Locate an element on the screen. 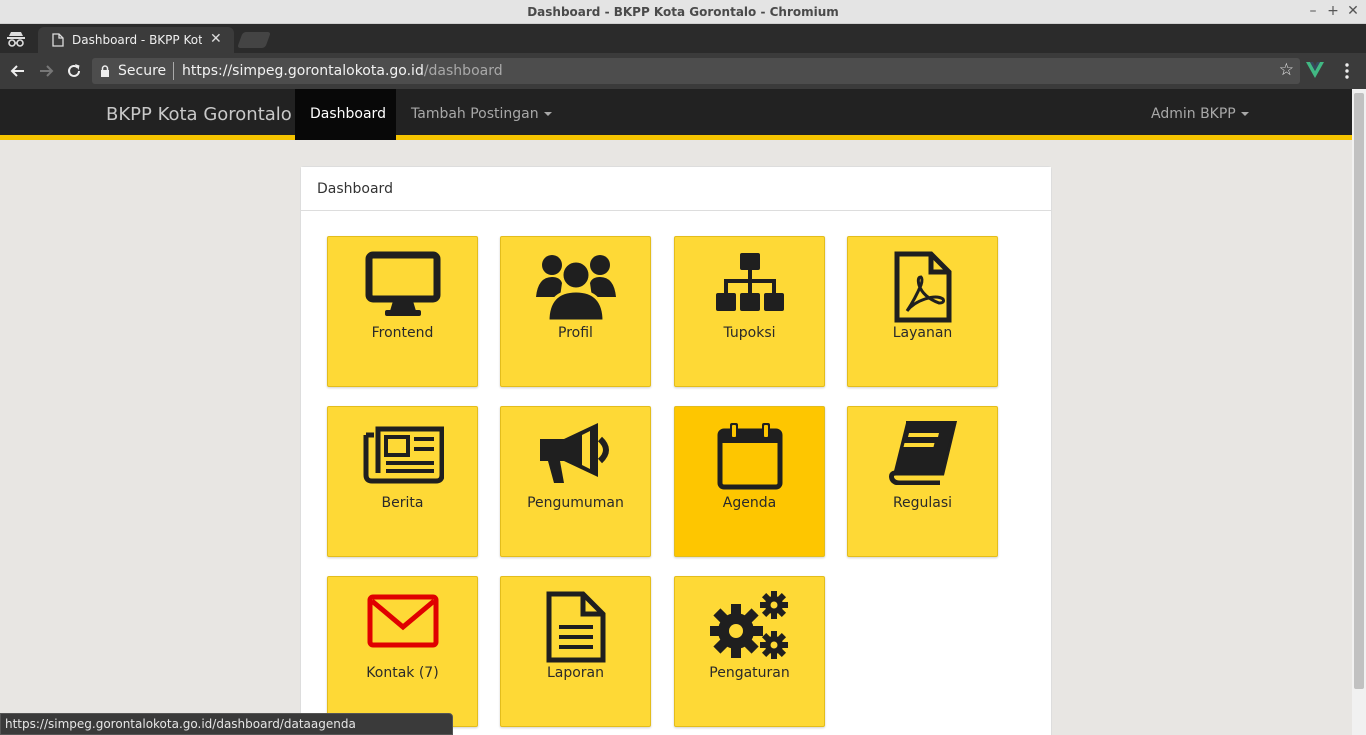 Image resolution: width=1366 pixels, height=735 pixels. tab-strip: Dashboard - BKPP Kota Gorontalo ✕ is located at coordinates (683, 38).